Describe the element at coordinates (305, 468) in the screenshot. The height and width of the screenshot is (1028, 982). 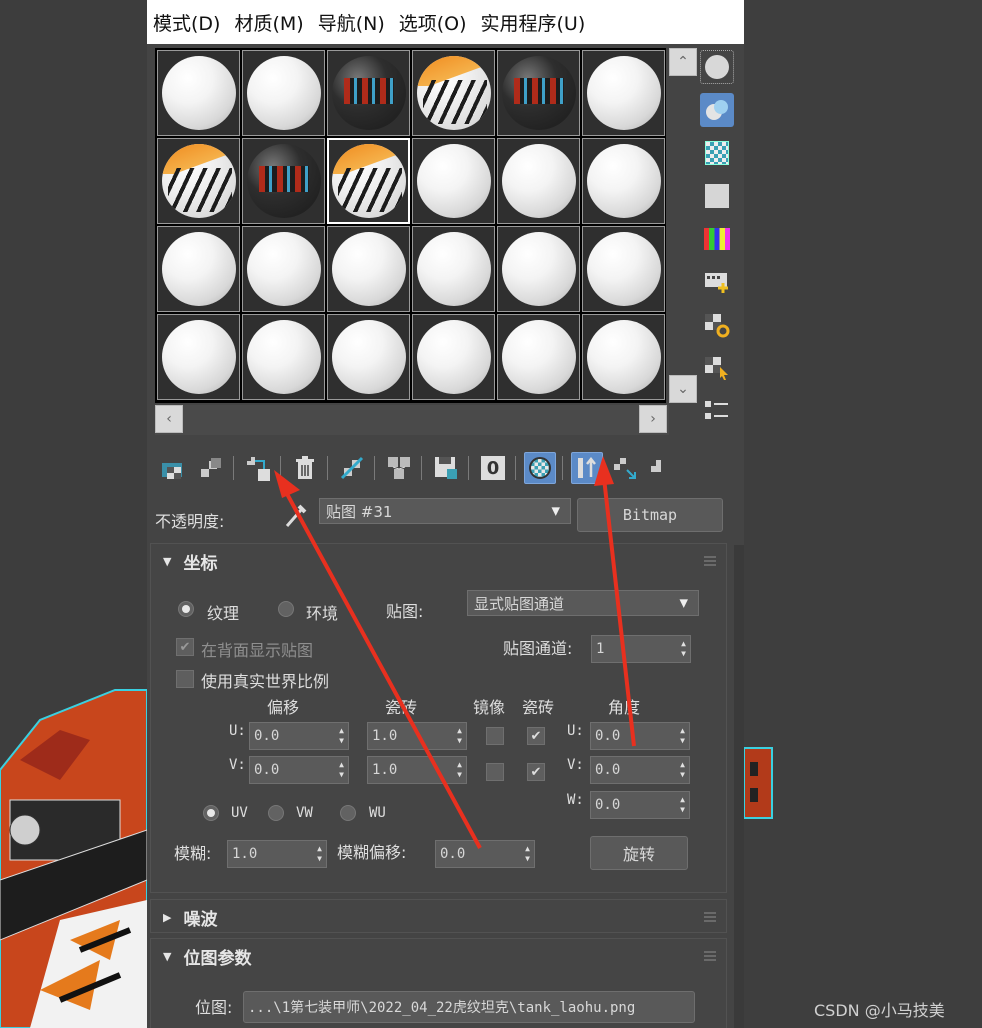
I see `reset-map-button` at that location.